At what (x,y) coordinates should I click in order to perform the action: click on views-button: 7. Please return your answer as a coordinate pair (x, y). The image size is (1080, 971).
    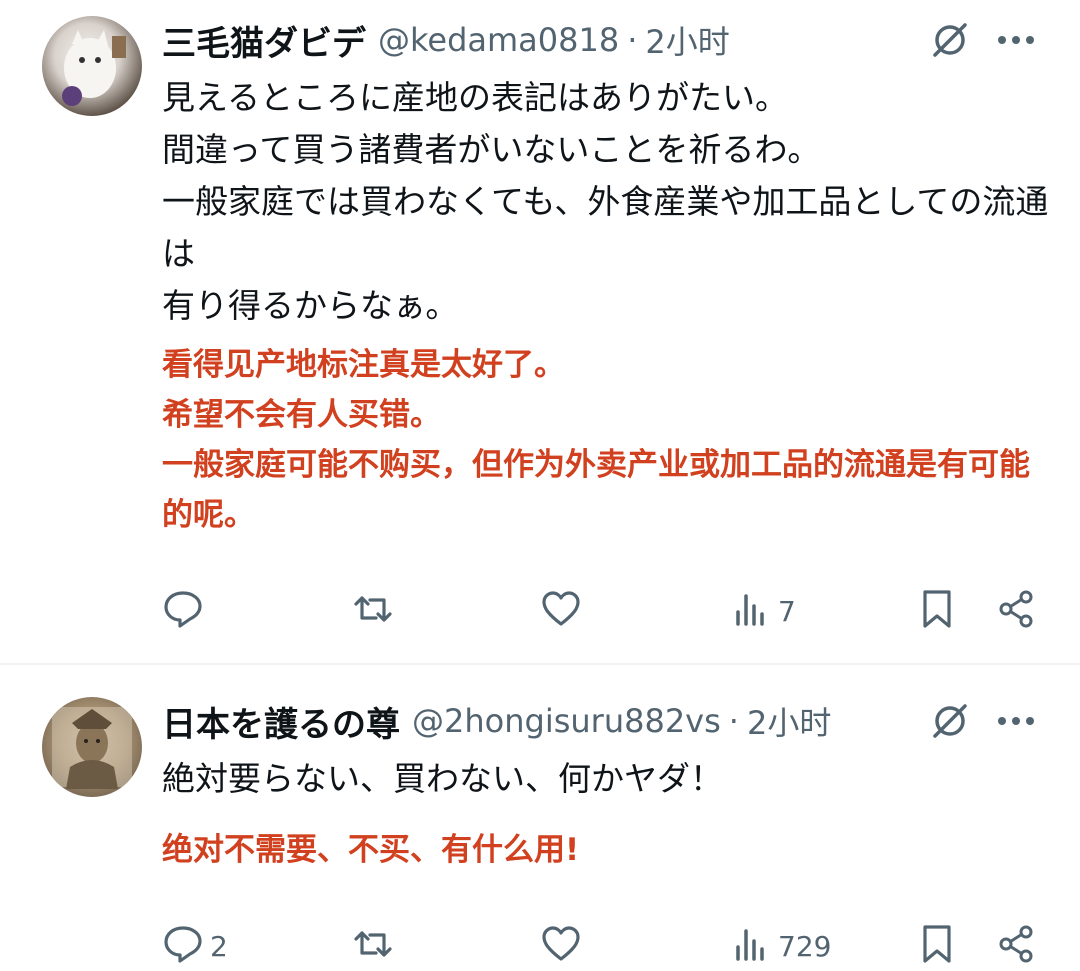
    Looking at the image, I should click on (763, 611).